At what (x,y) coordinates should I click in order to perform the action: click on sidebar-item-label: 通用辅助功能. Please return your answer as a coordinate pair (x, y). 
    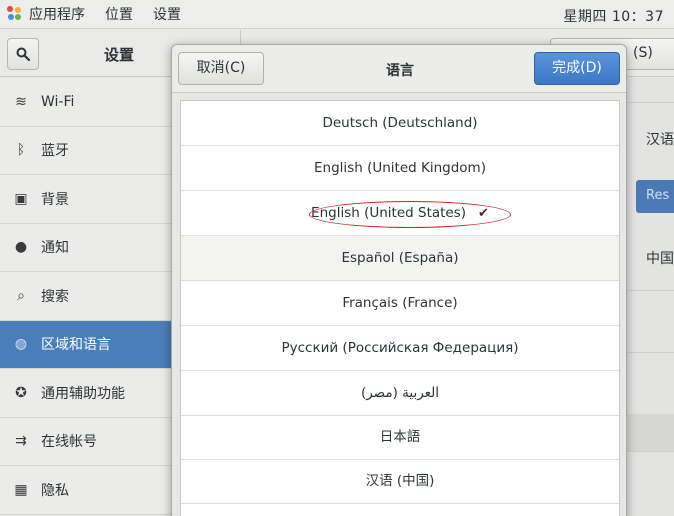
    Looking at the image, I should click on (83, 393).